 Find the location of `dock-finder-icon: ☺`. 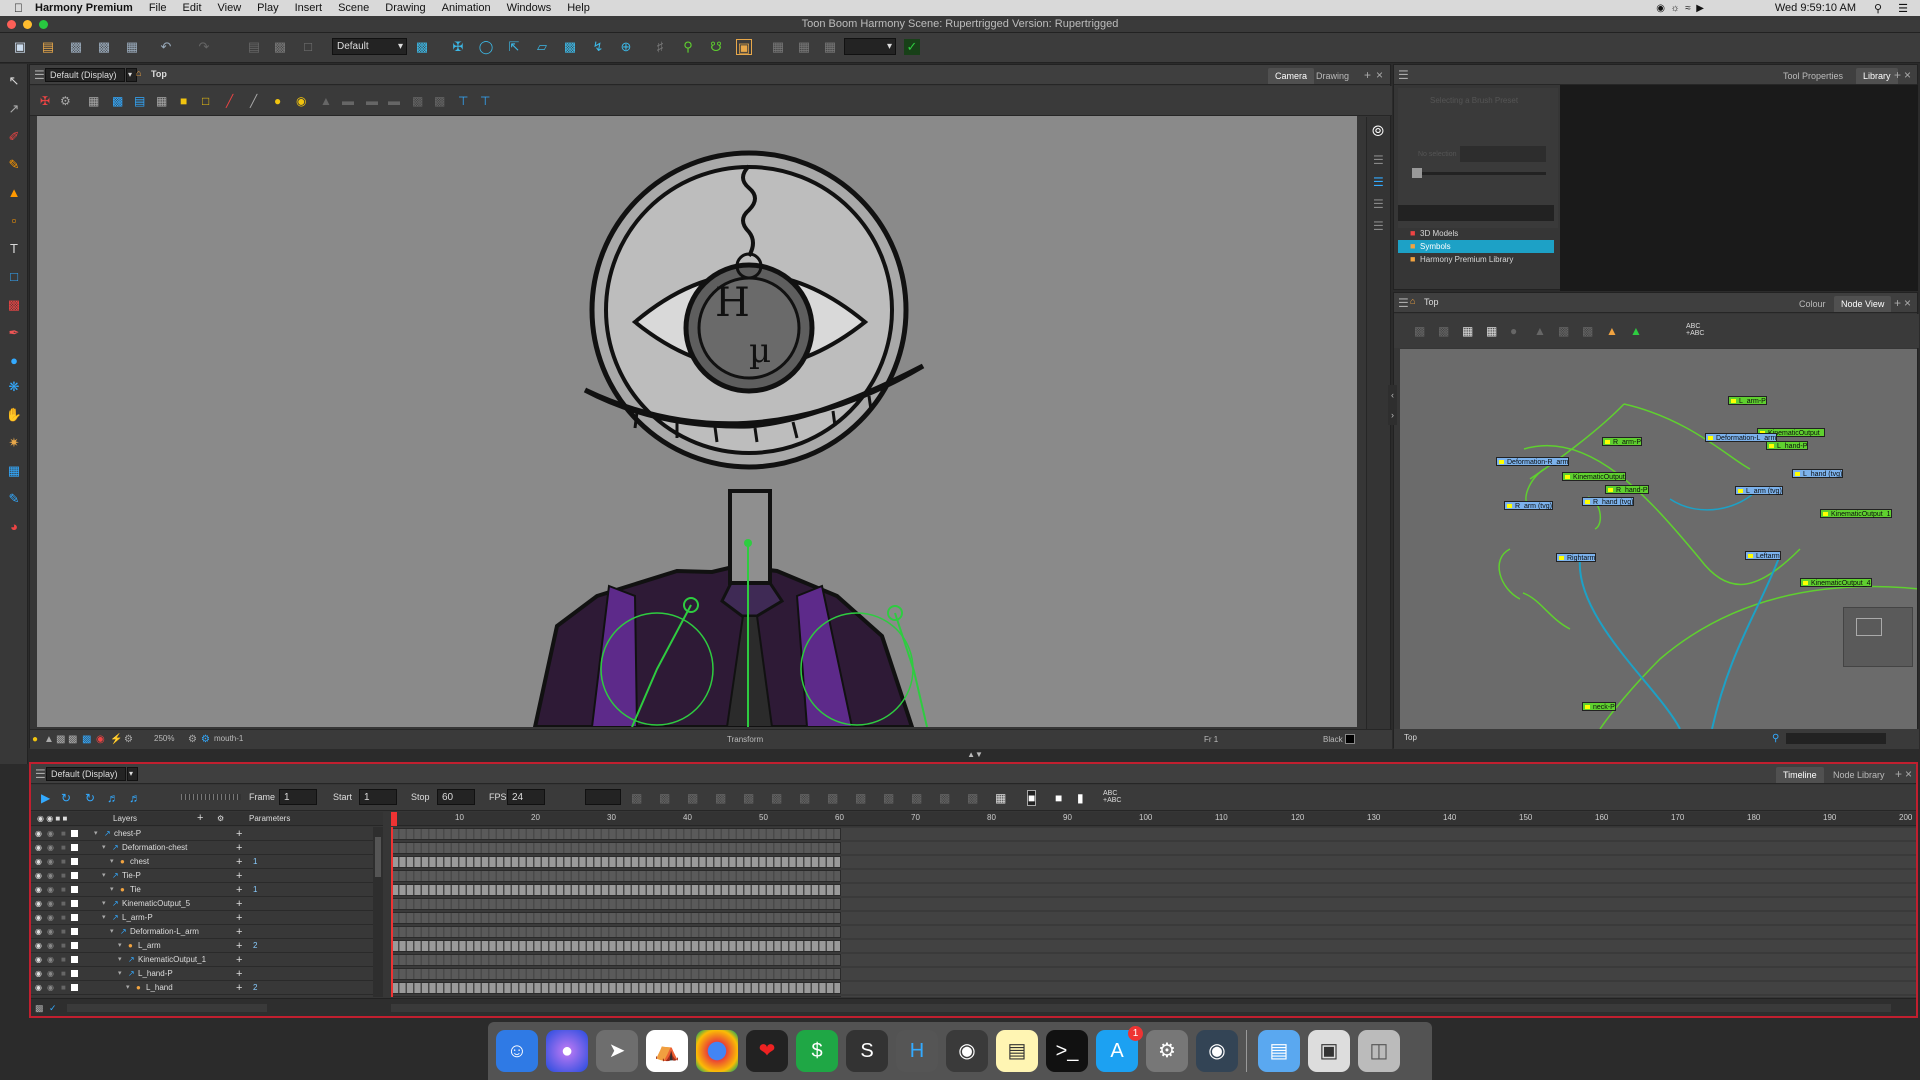

dock-finder-icon: ☺ is located at coordinates (517, 1051).